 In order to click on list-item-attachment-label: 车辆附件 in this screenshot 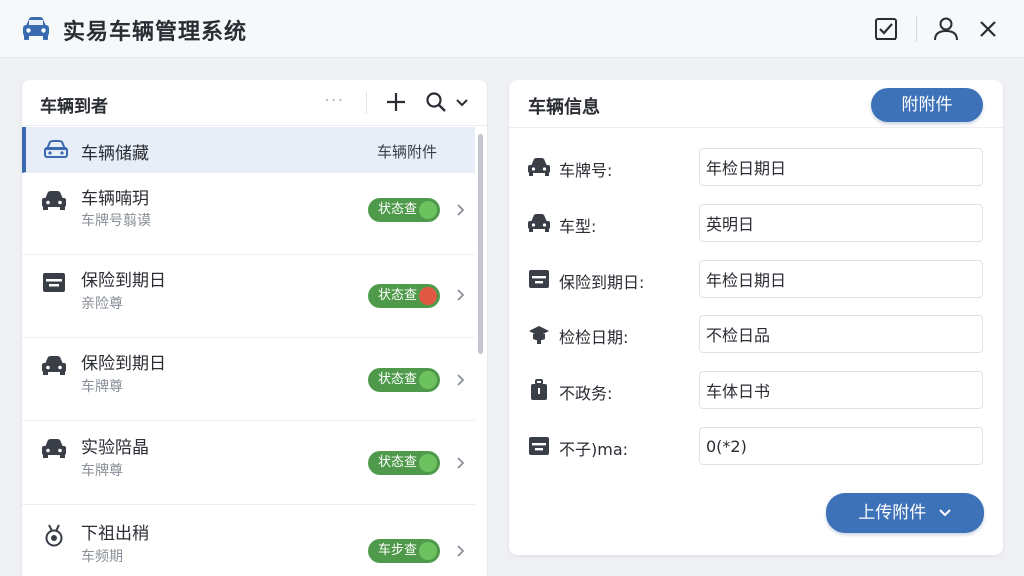, I will do `click(407, 152)`.